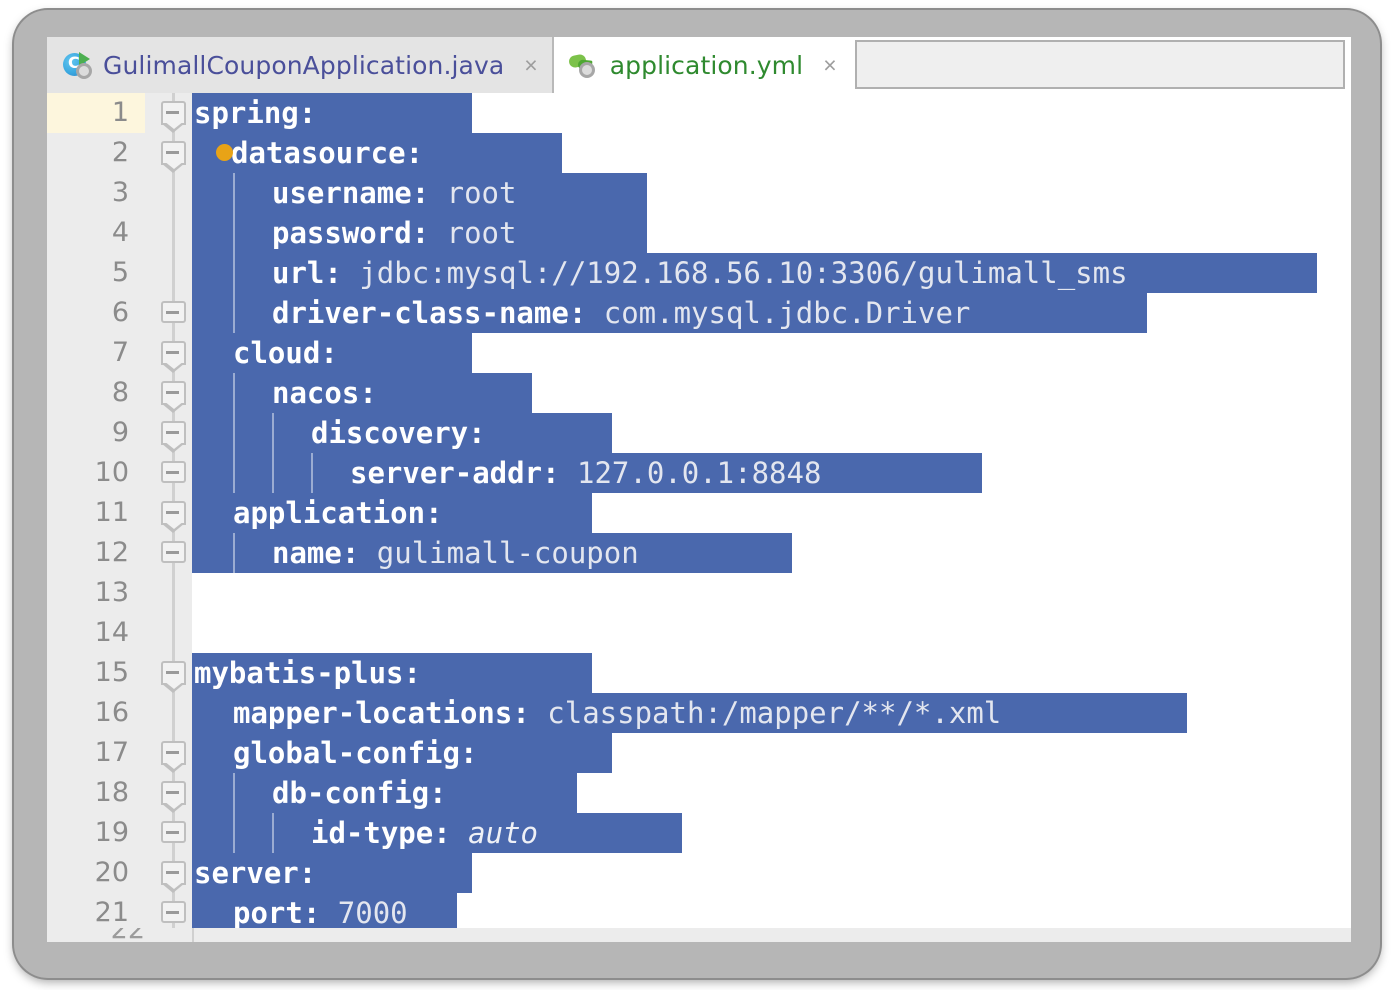 The height and width of the screenshot is (990, 1394). I want to click on line-number: 20, so click(111, 872).